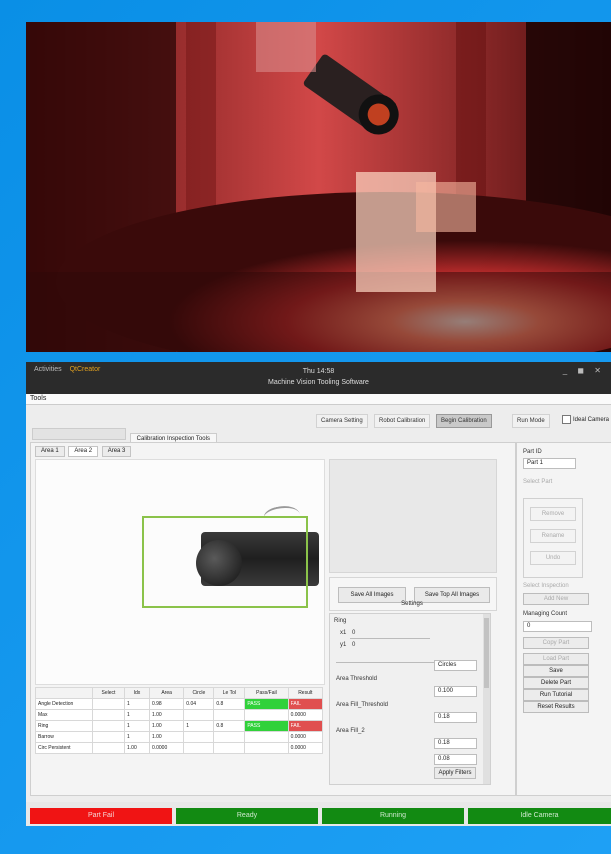  I want to click on table-row: Circ Persistent 1.00 0.0000 0.0000, so click(179, 748).